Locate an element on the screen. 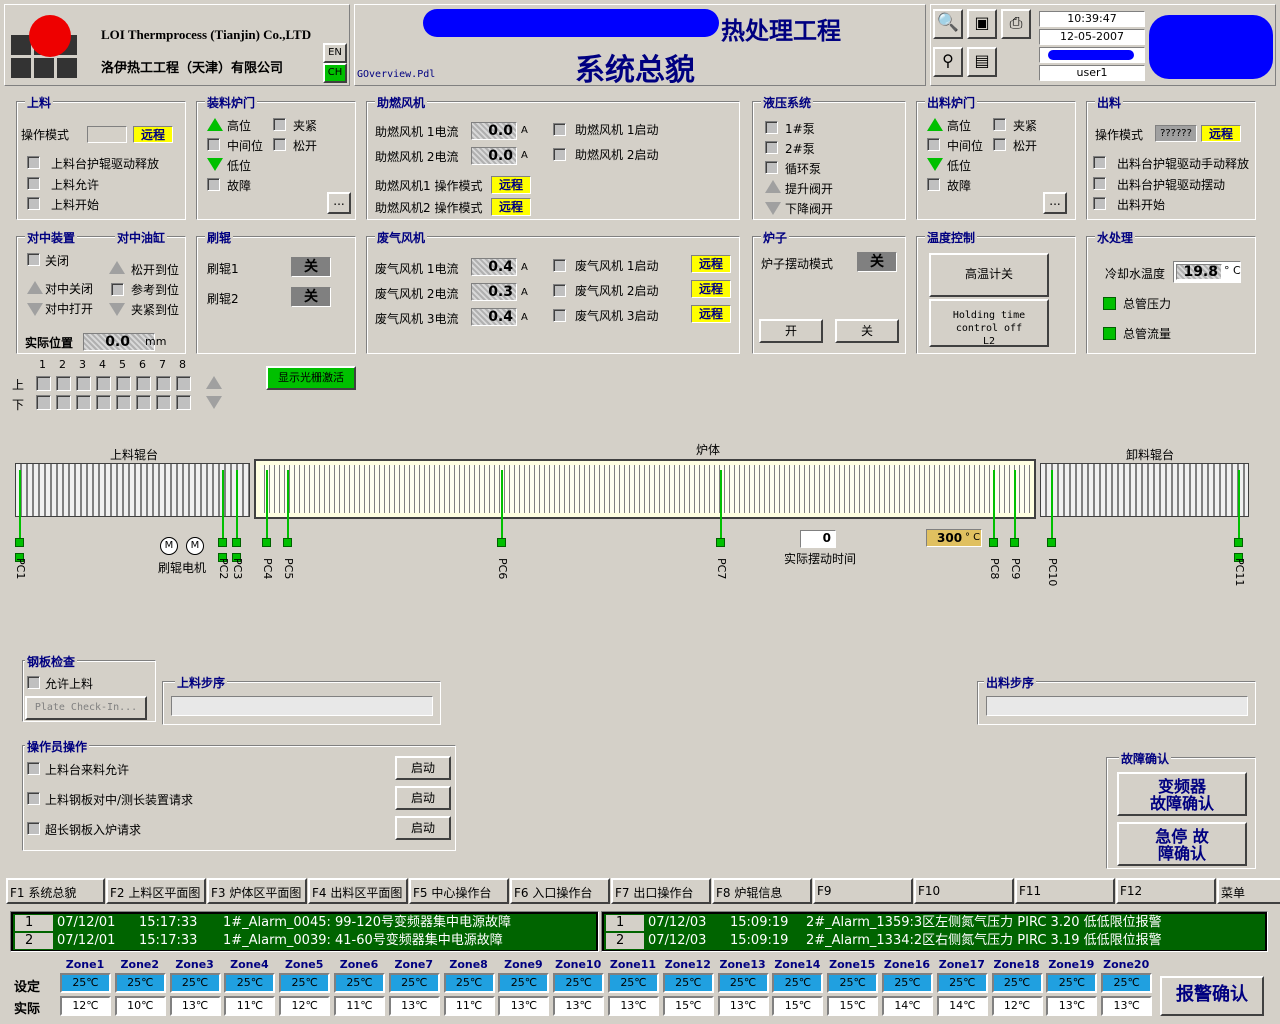 This screenshot has height=1024, width=1280. holding-time-button: Holding time control off L2 is located at coordinates (989, 323).